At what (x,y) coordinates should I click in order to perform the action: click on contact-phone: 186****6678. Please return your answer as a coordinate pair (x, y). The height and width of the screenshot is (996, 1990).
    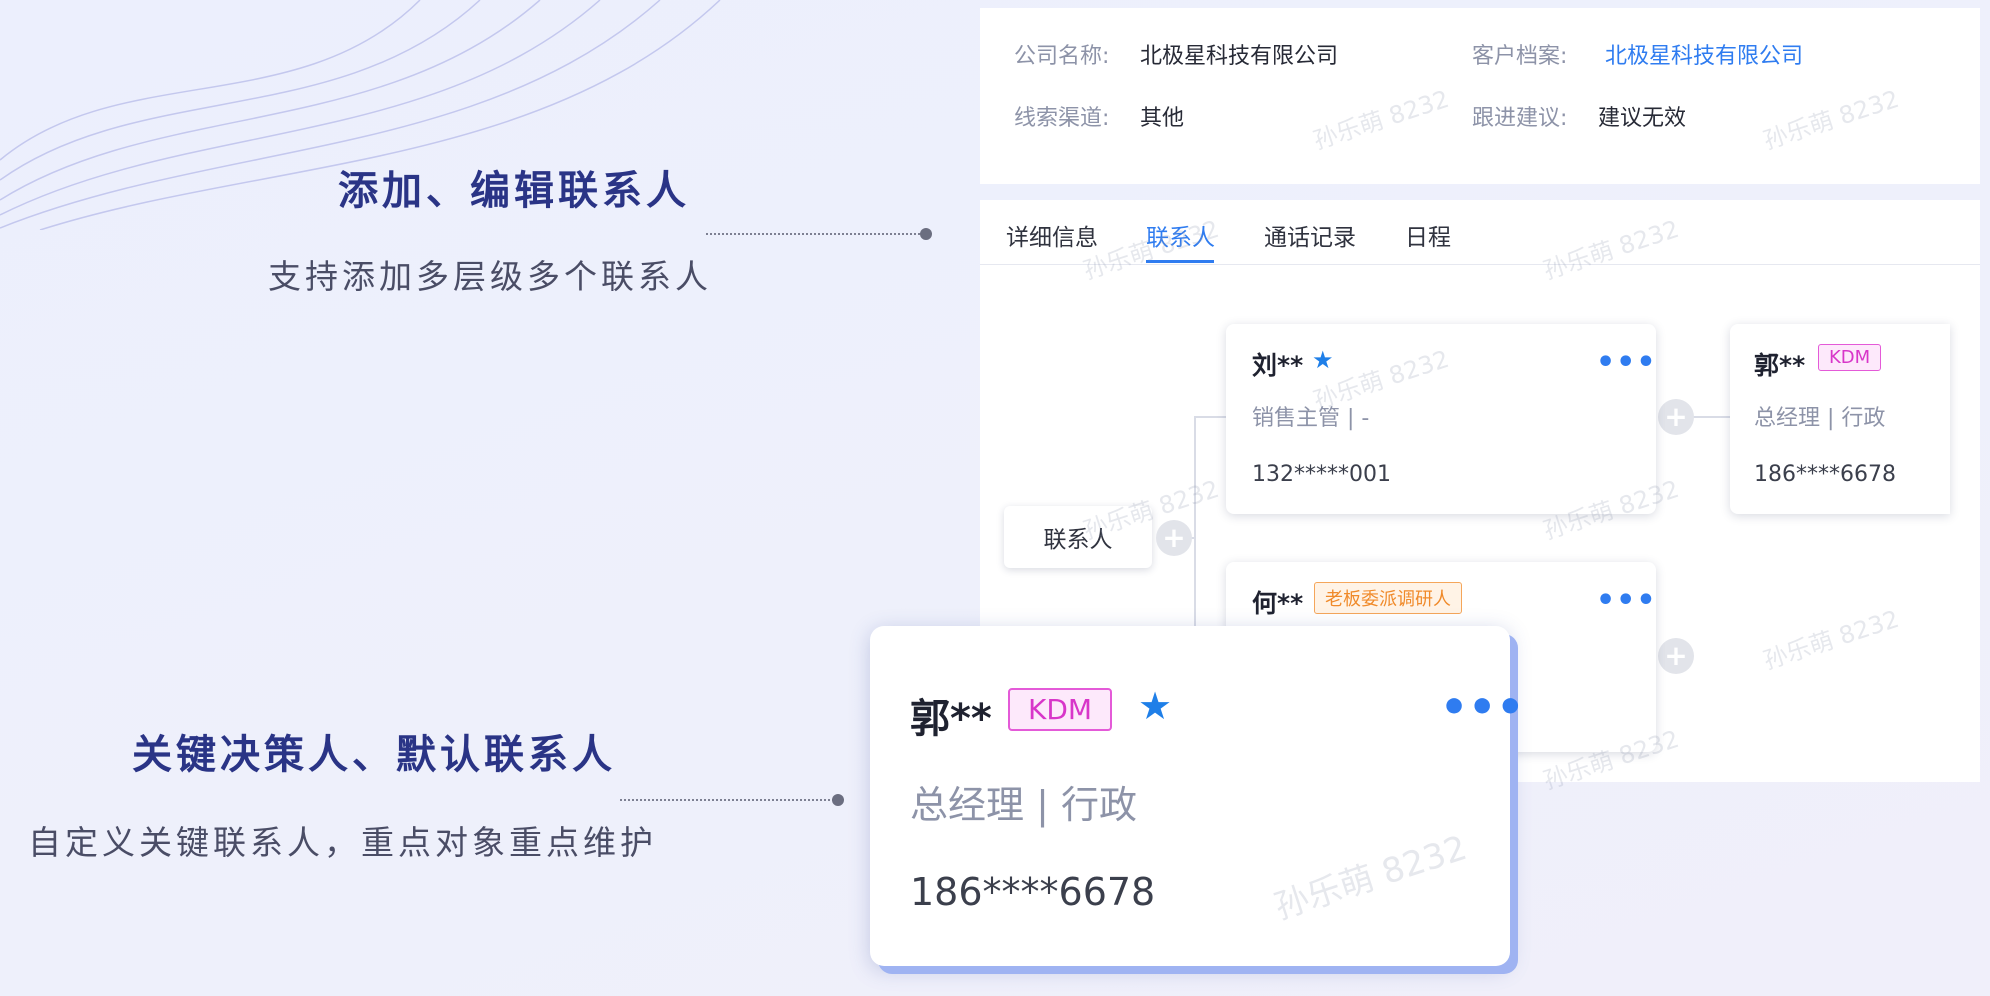
    Looking at the image, I should click on (1825, 474).